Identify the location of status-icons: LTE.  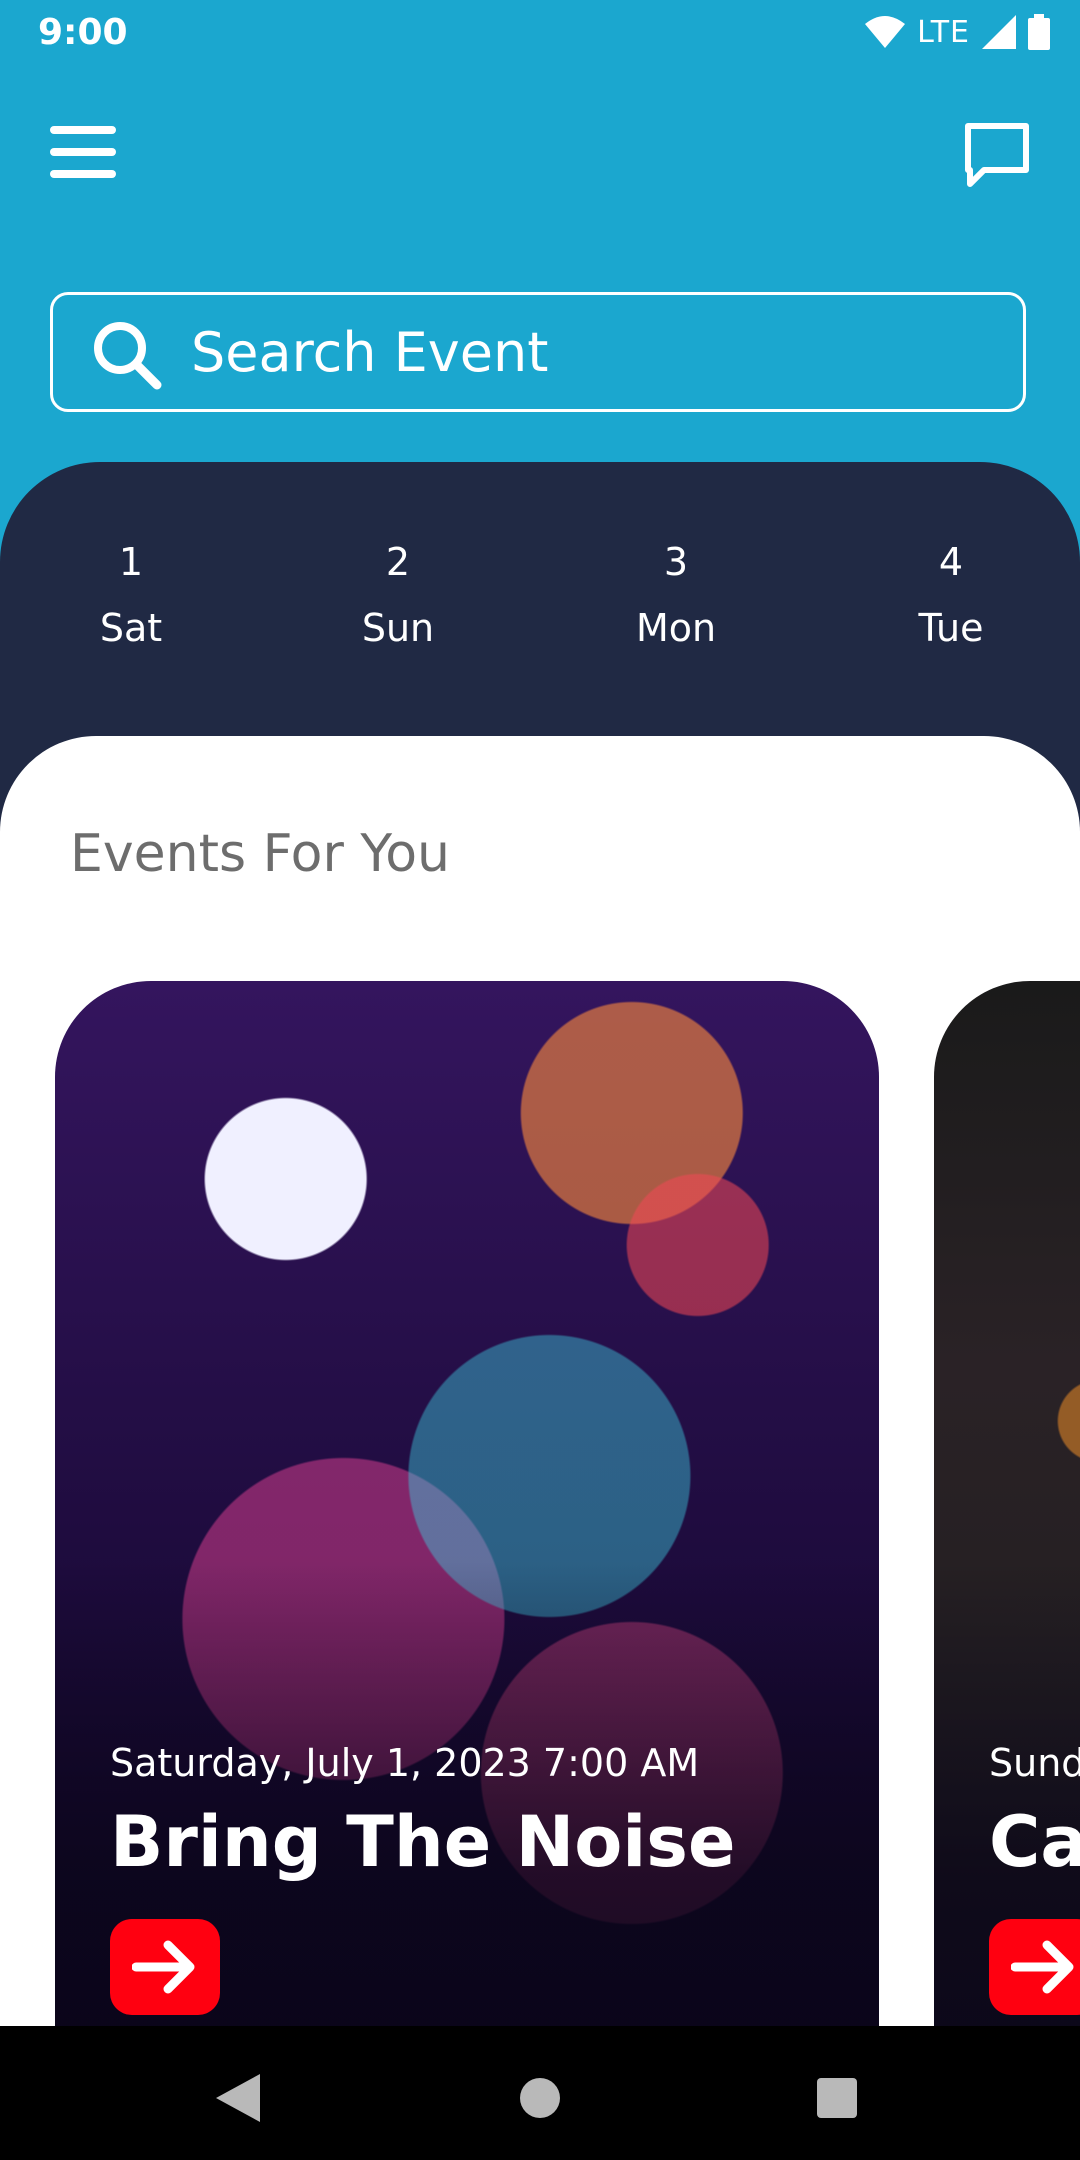
(957, 32).